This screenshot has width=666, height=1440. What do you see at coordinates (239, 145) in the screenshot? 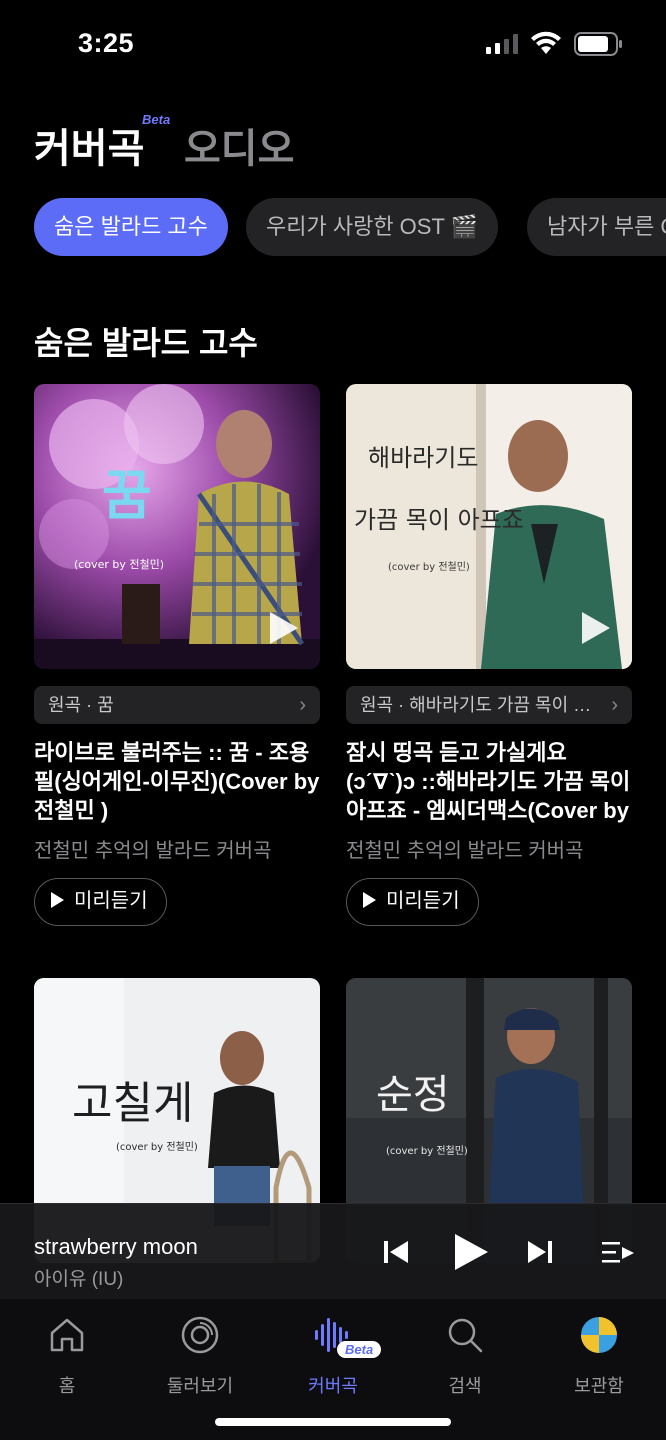
I see `tab-audio: 오디오` at bounding box center [239, 145].